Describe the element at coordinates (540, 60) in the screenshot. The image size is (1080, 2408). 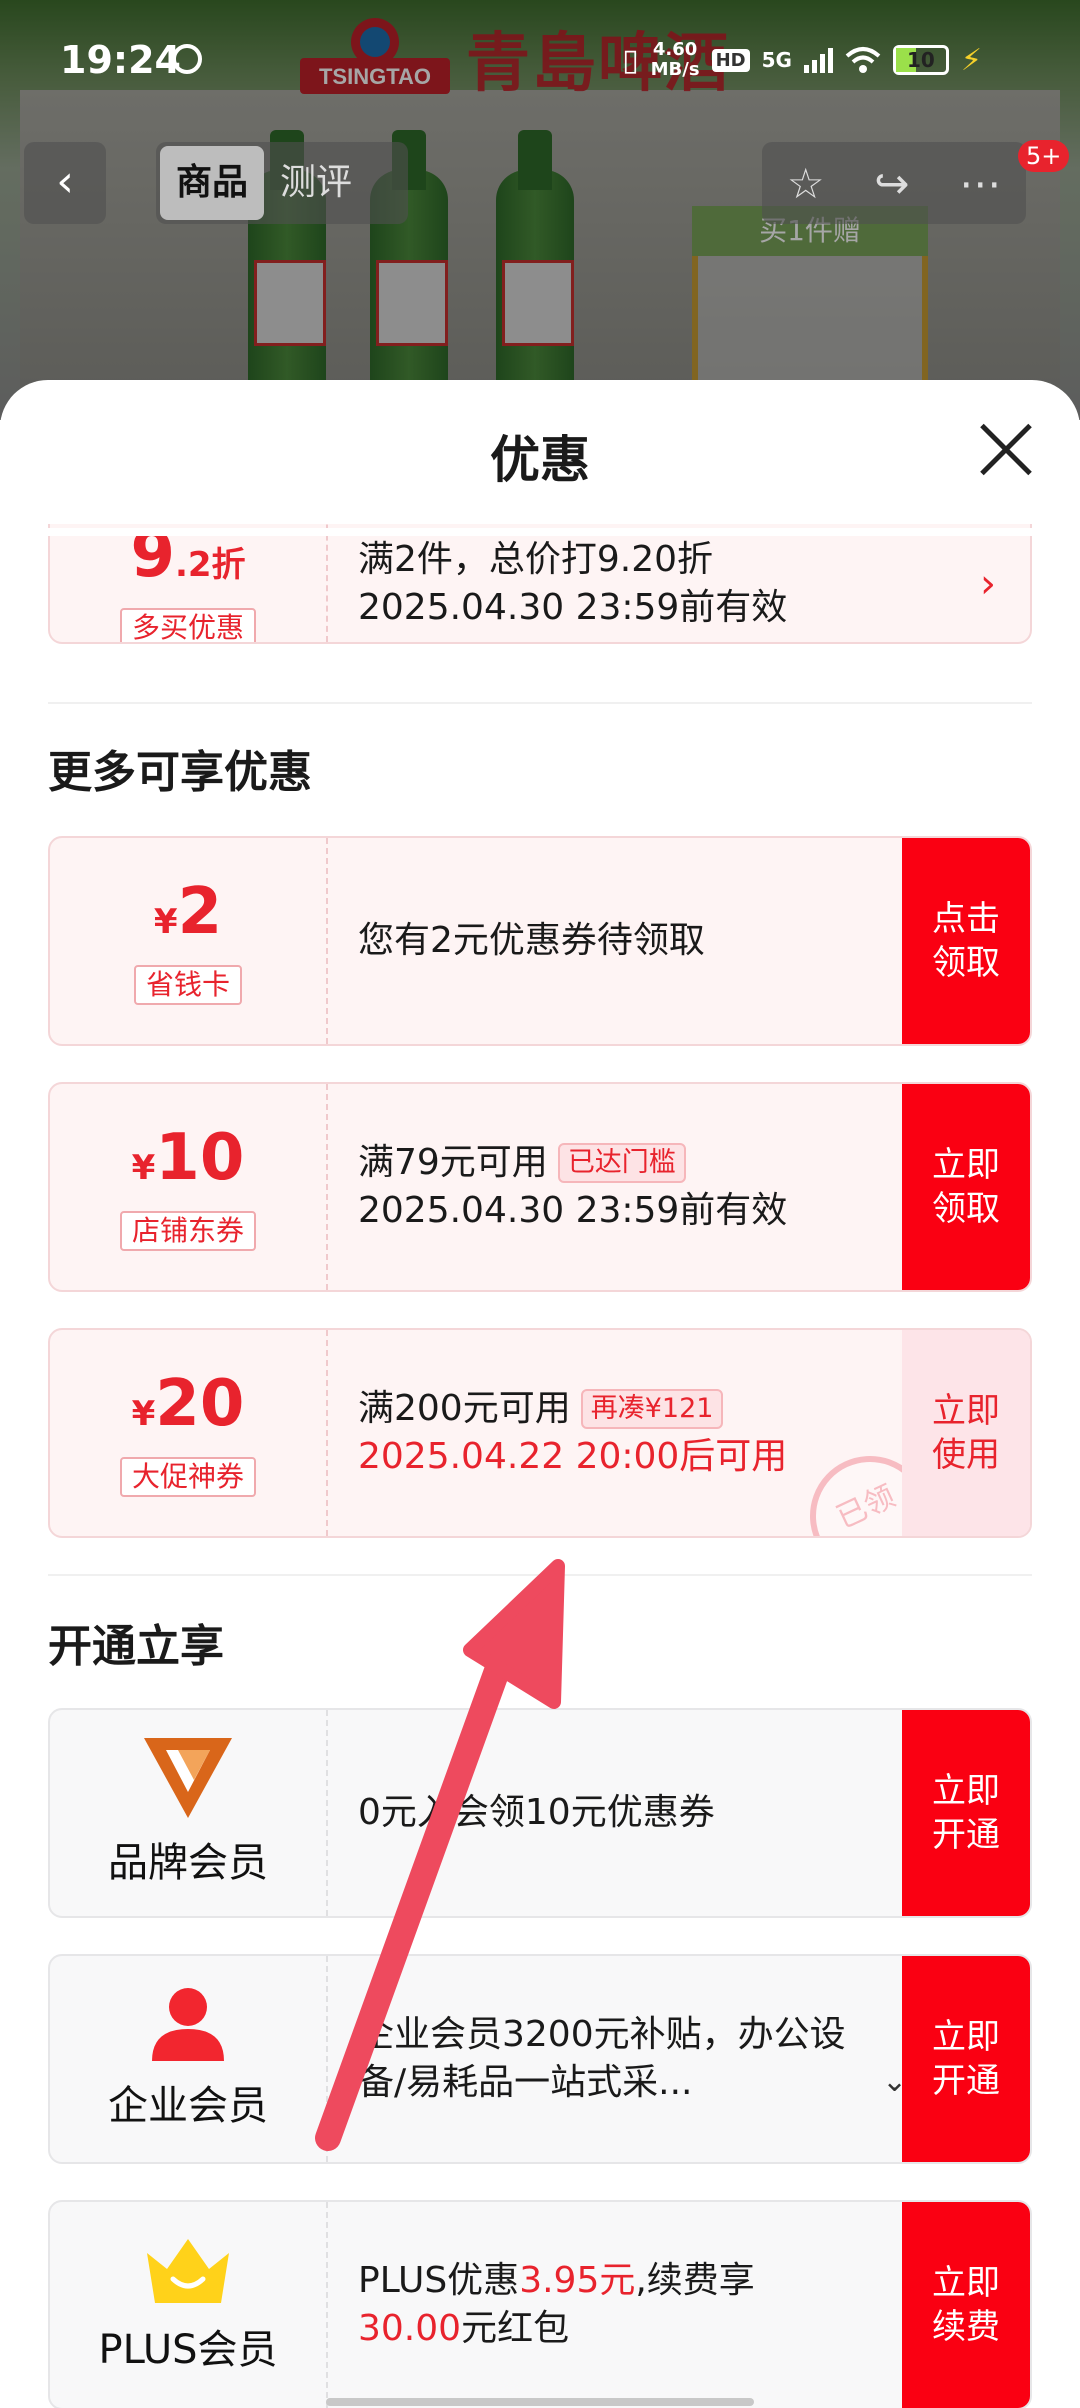
I see `status-bar: 19:24 ▯ 4.60 MB/s HD 5G 10 ⚡` at that location.